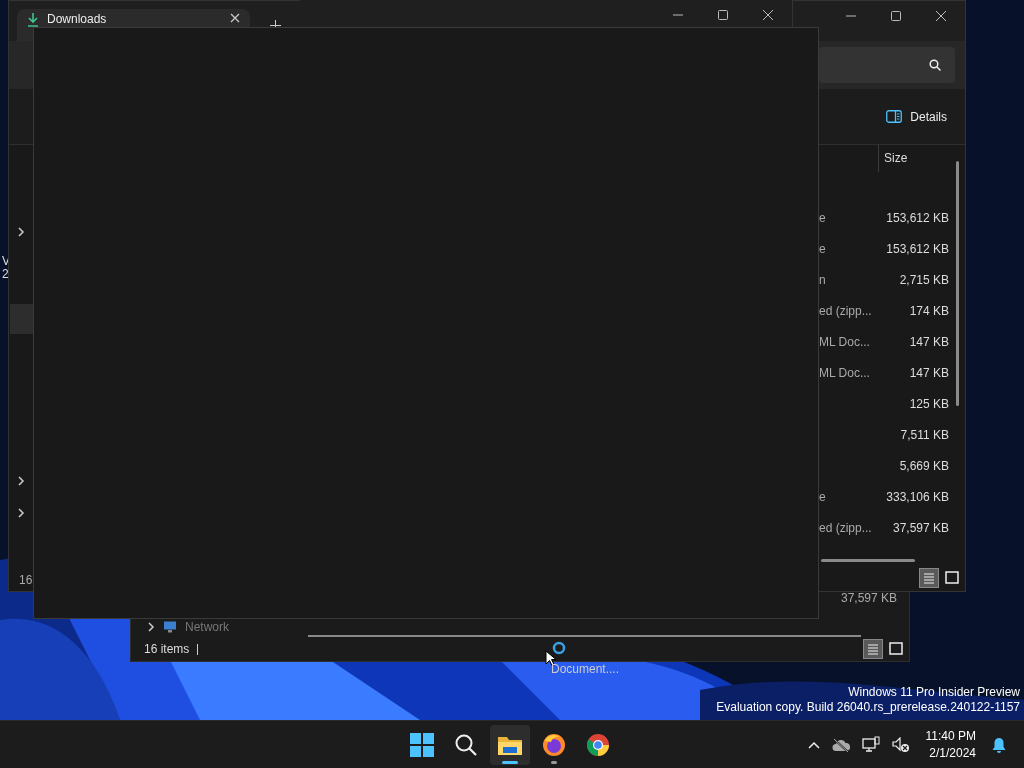 The width and height of the screenshot is (1024, 768). What do you see at coordinates (510, 744) in the screenshot?
I see `taskbar-button` at bounding box center [510, 744].